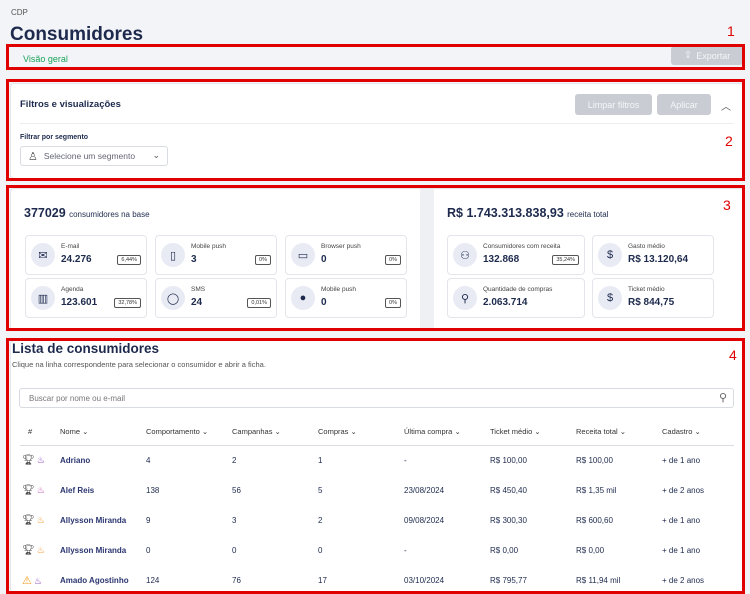 Image resolution: width=750 pixels, height=594 pixels. Describe the element at coordinates (518, 289) in the screenshot. I see `stat-label: Quantidade de compras` at that location.